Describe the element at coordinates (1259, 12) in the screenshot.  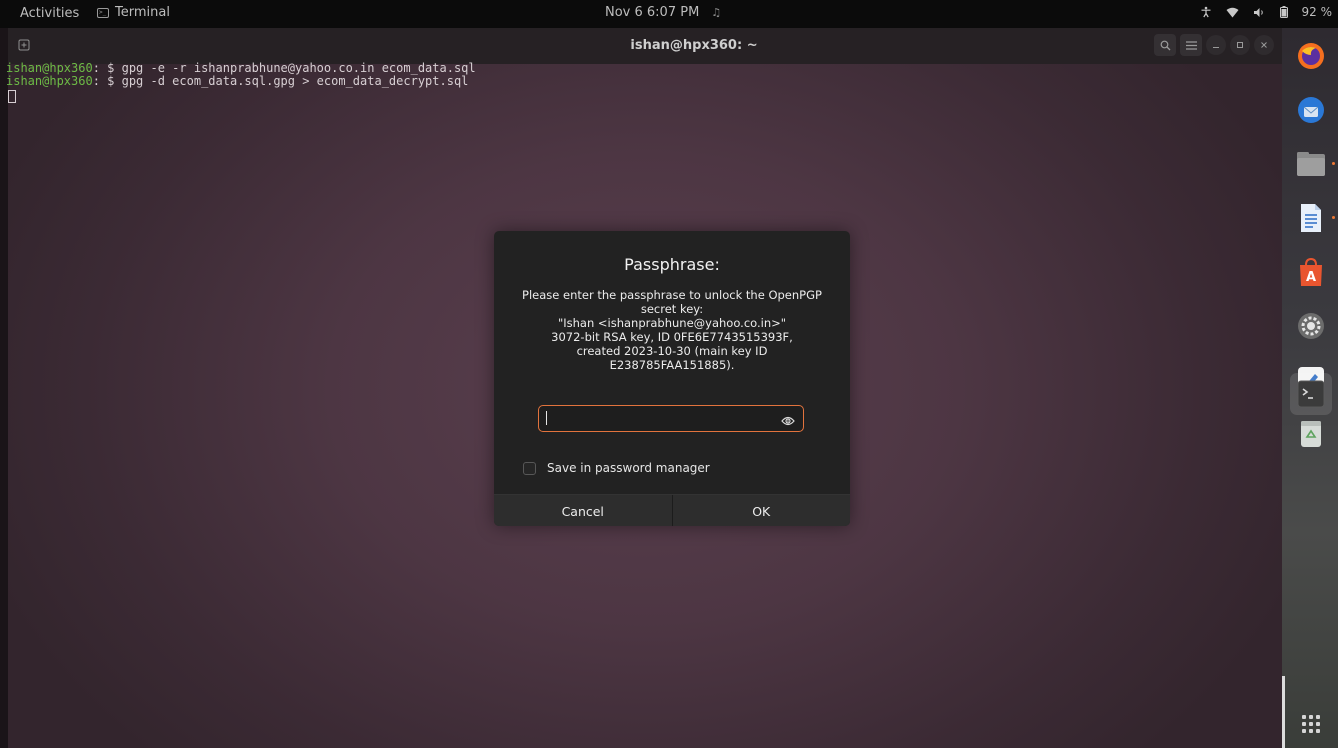
I see `volume-icon` at that location.